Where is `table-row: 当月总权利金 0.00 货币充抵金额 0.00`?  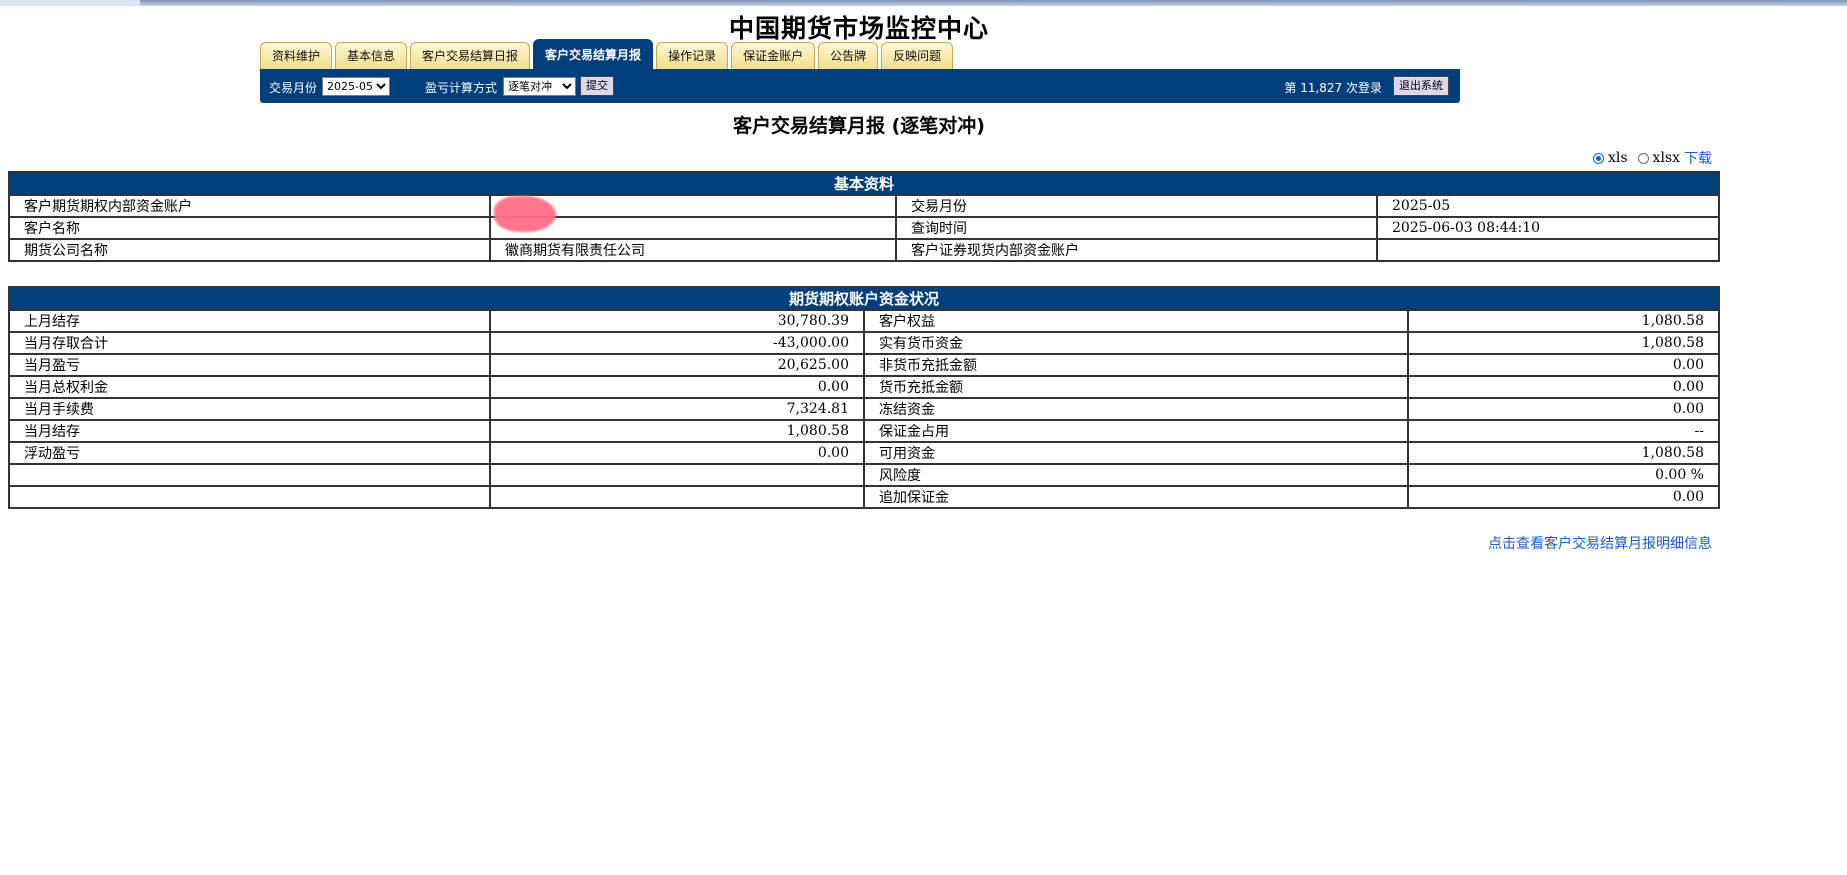 table-row: 当月总权利金 0.00 货币充抵金额 0.00 is located at coordinates (864, 387).